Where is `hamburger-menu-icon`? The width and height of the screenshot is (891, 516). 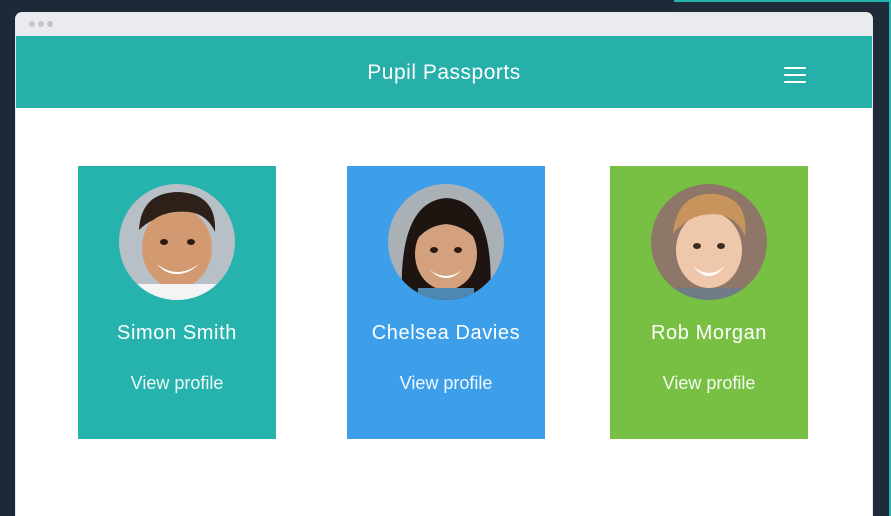 hamburger-menu-icon is located at coordinates (795, 75).